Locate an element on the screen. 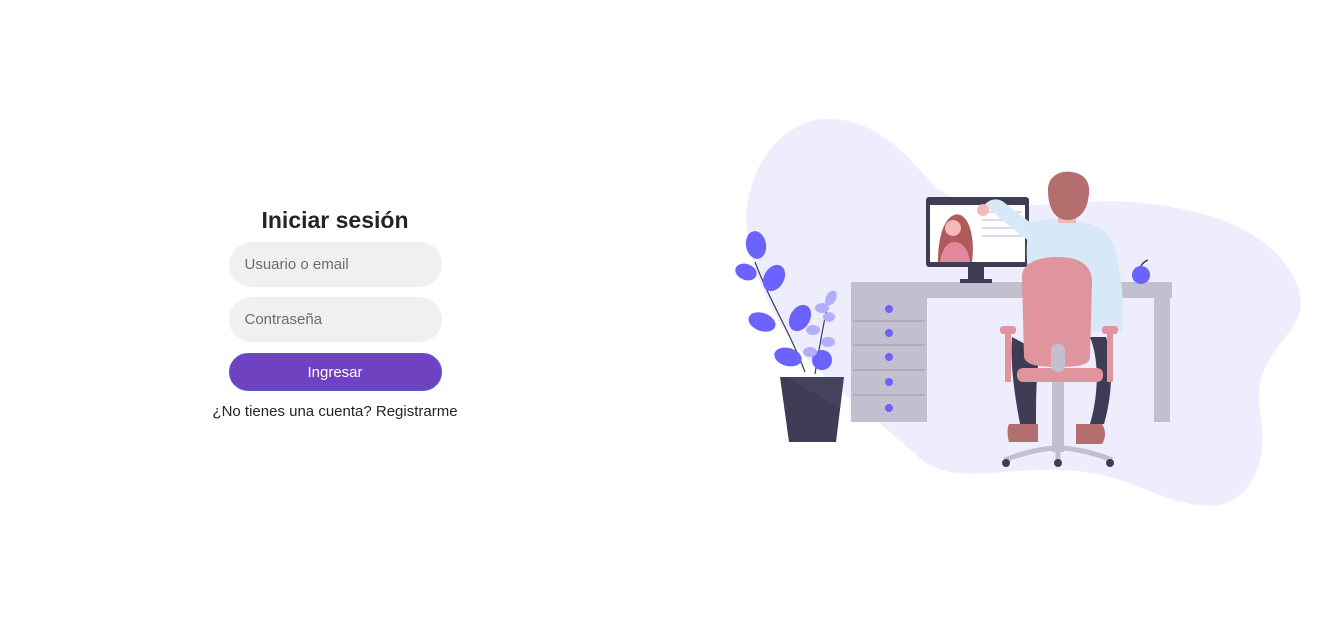  register-prompt: ¿No tienes una cuenta? Registrarme is located at coordinates (334, 411).